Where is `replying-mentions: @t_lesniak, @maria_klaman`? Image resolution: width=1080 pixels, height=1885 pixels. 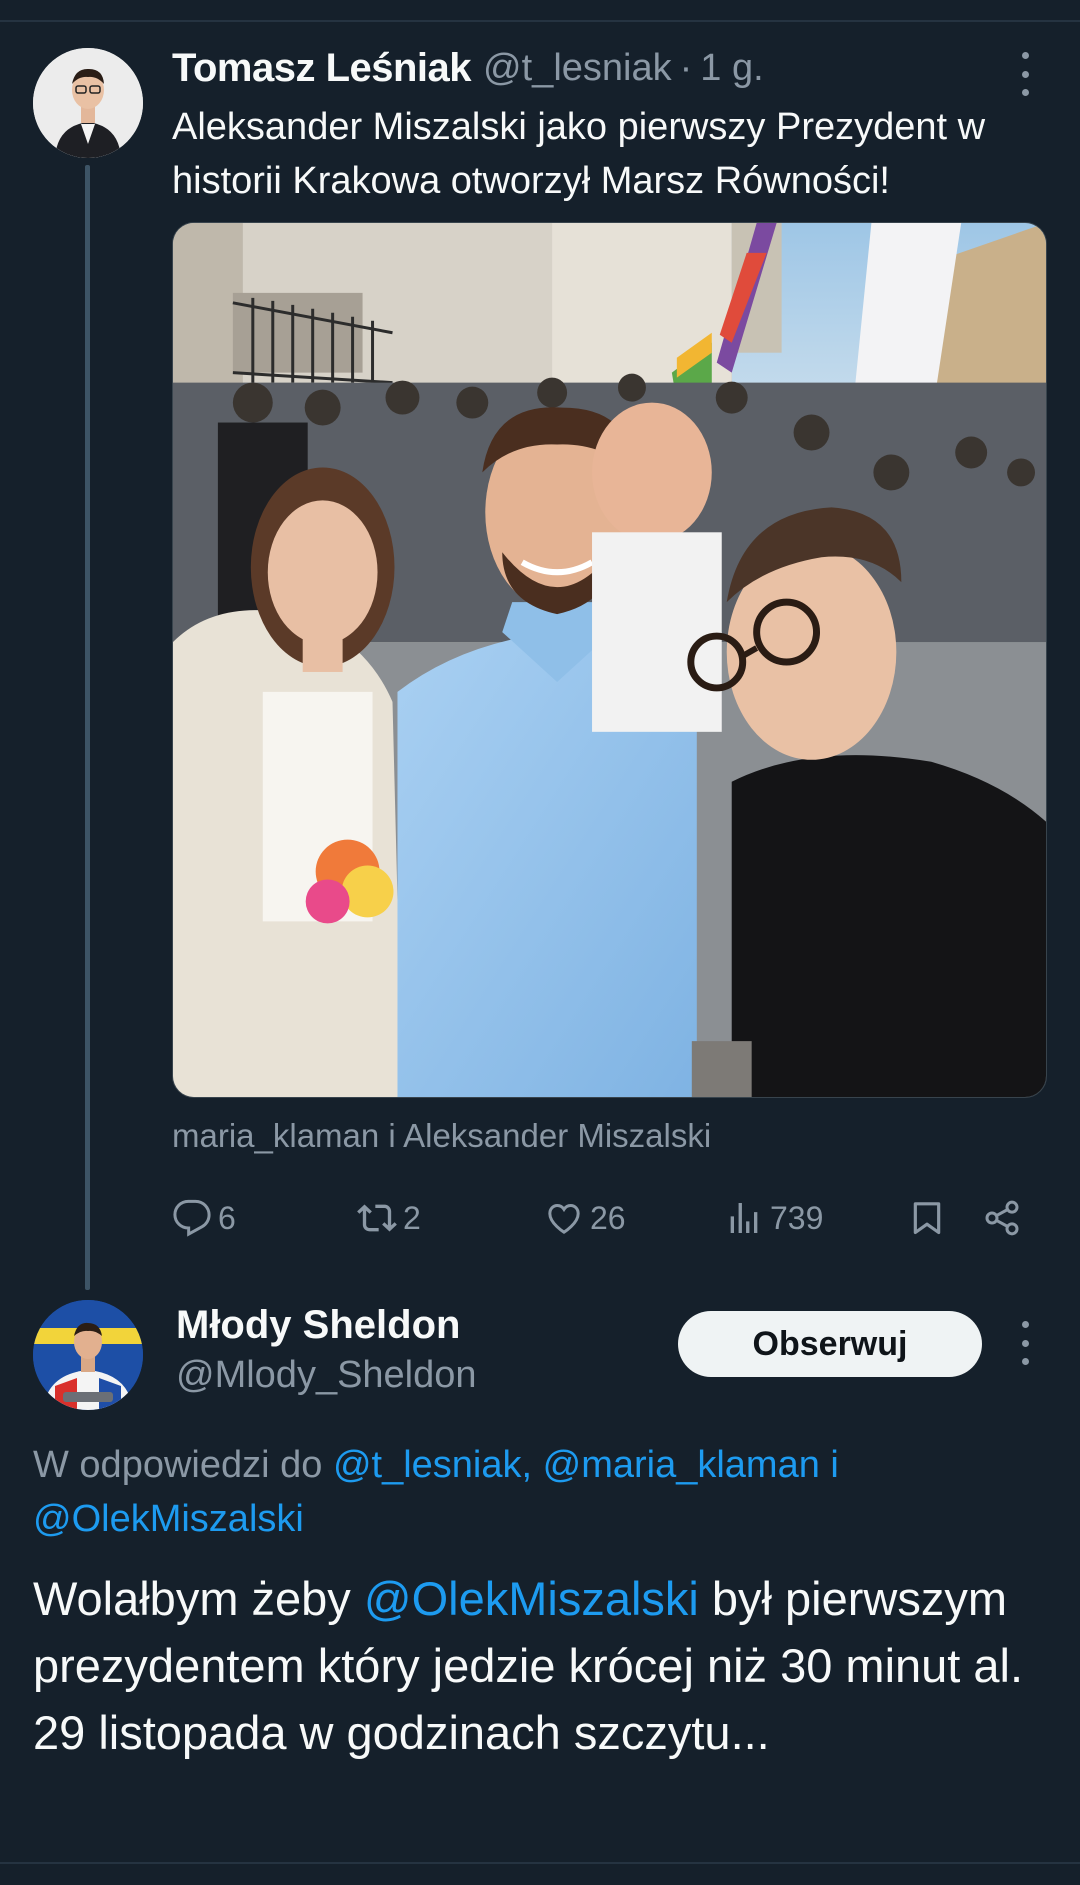 replying-mentions: @t_lesniak, @maria_klaman is located at coordinates (576, 1465).